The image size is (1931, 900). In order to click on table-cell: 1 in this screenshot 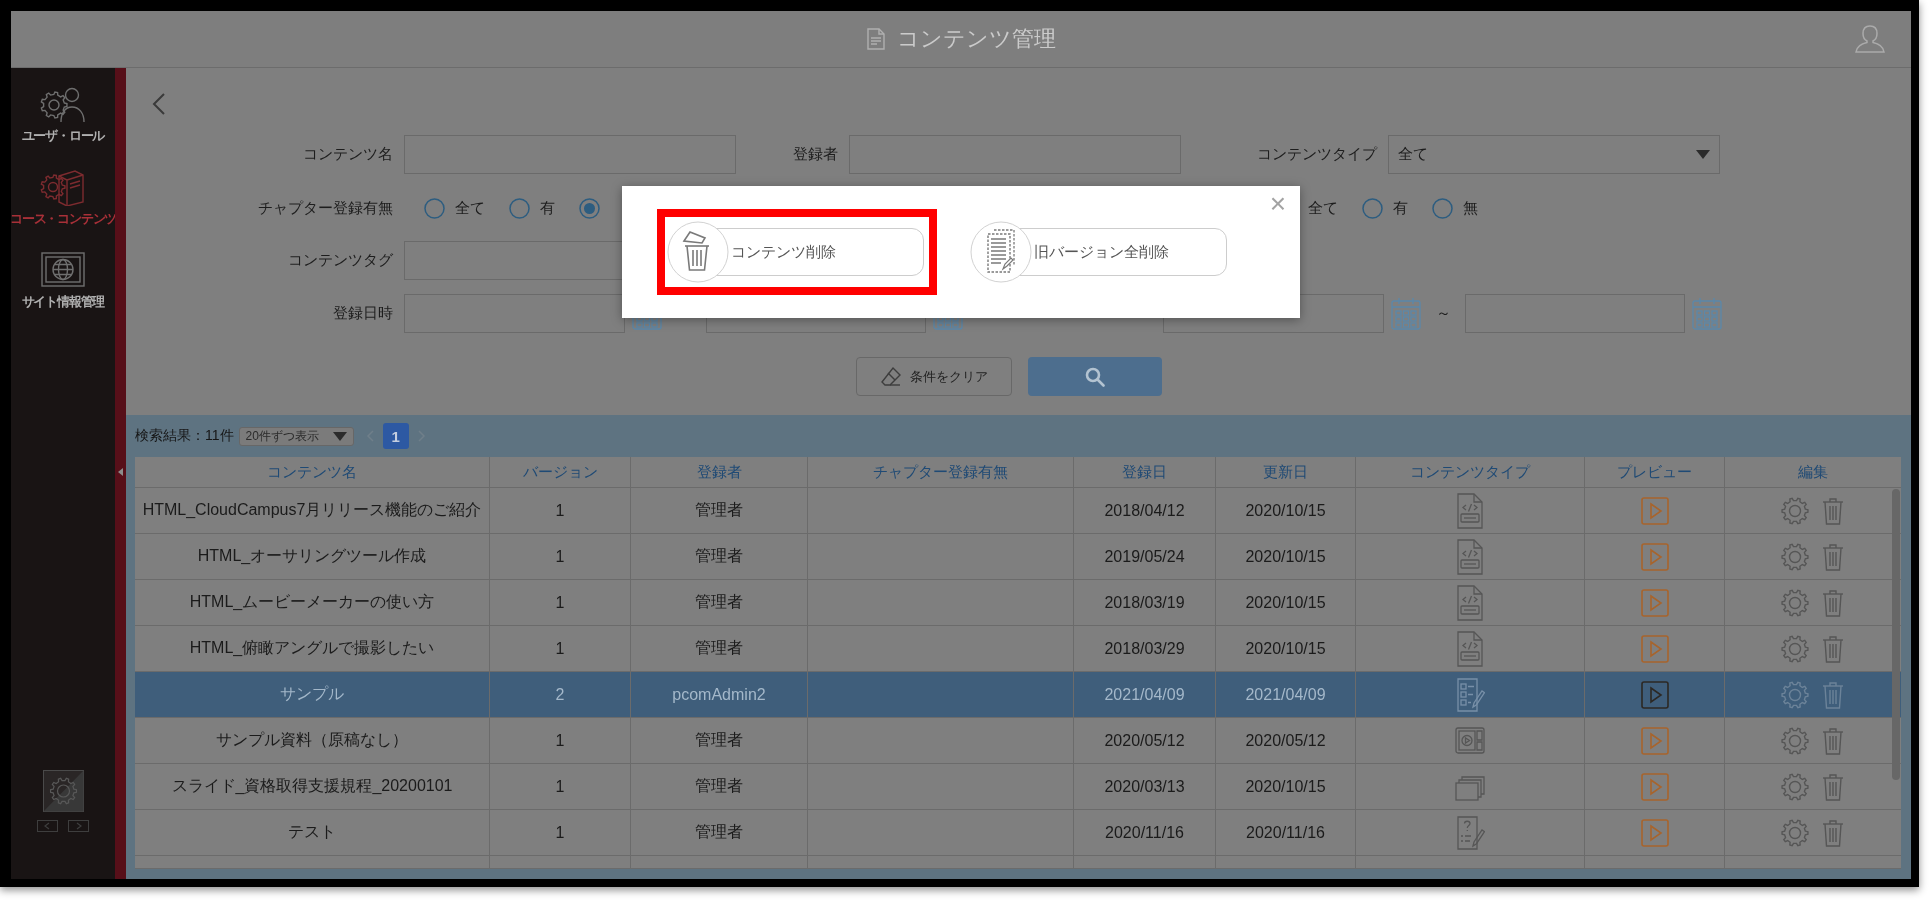, I will do `click(560, 511)`.